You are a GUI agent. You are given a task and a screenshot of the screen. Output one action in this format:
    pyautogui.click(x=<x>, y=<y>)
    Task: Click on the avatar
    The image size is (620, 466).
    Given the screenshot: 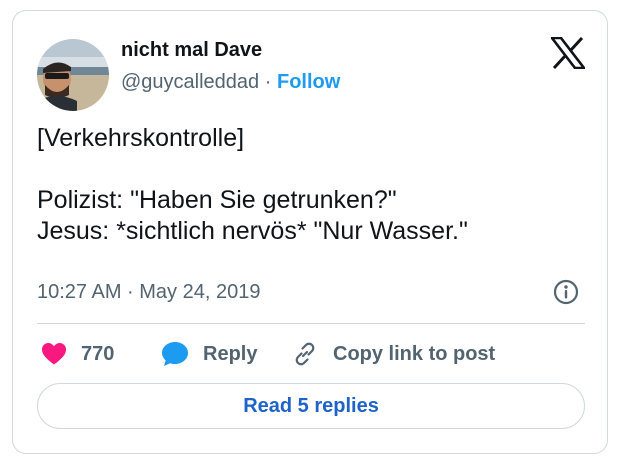 What is the action you would take?
    pyautogui.click(x=73, y=75)
    